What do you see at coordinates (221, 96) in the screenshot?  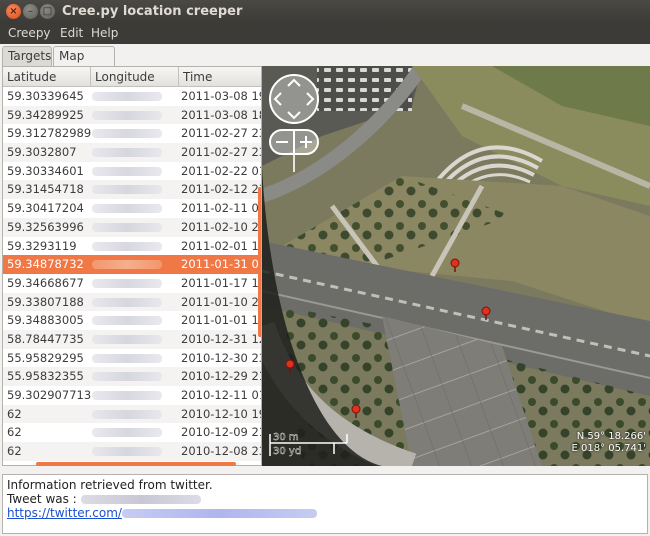 I see `time-cell: 2011-03-08 19:` at bounding box center [221, 96].